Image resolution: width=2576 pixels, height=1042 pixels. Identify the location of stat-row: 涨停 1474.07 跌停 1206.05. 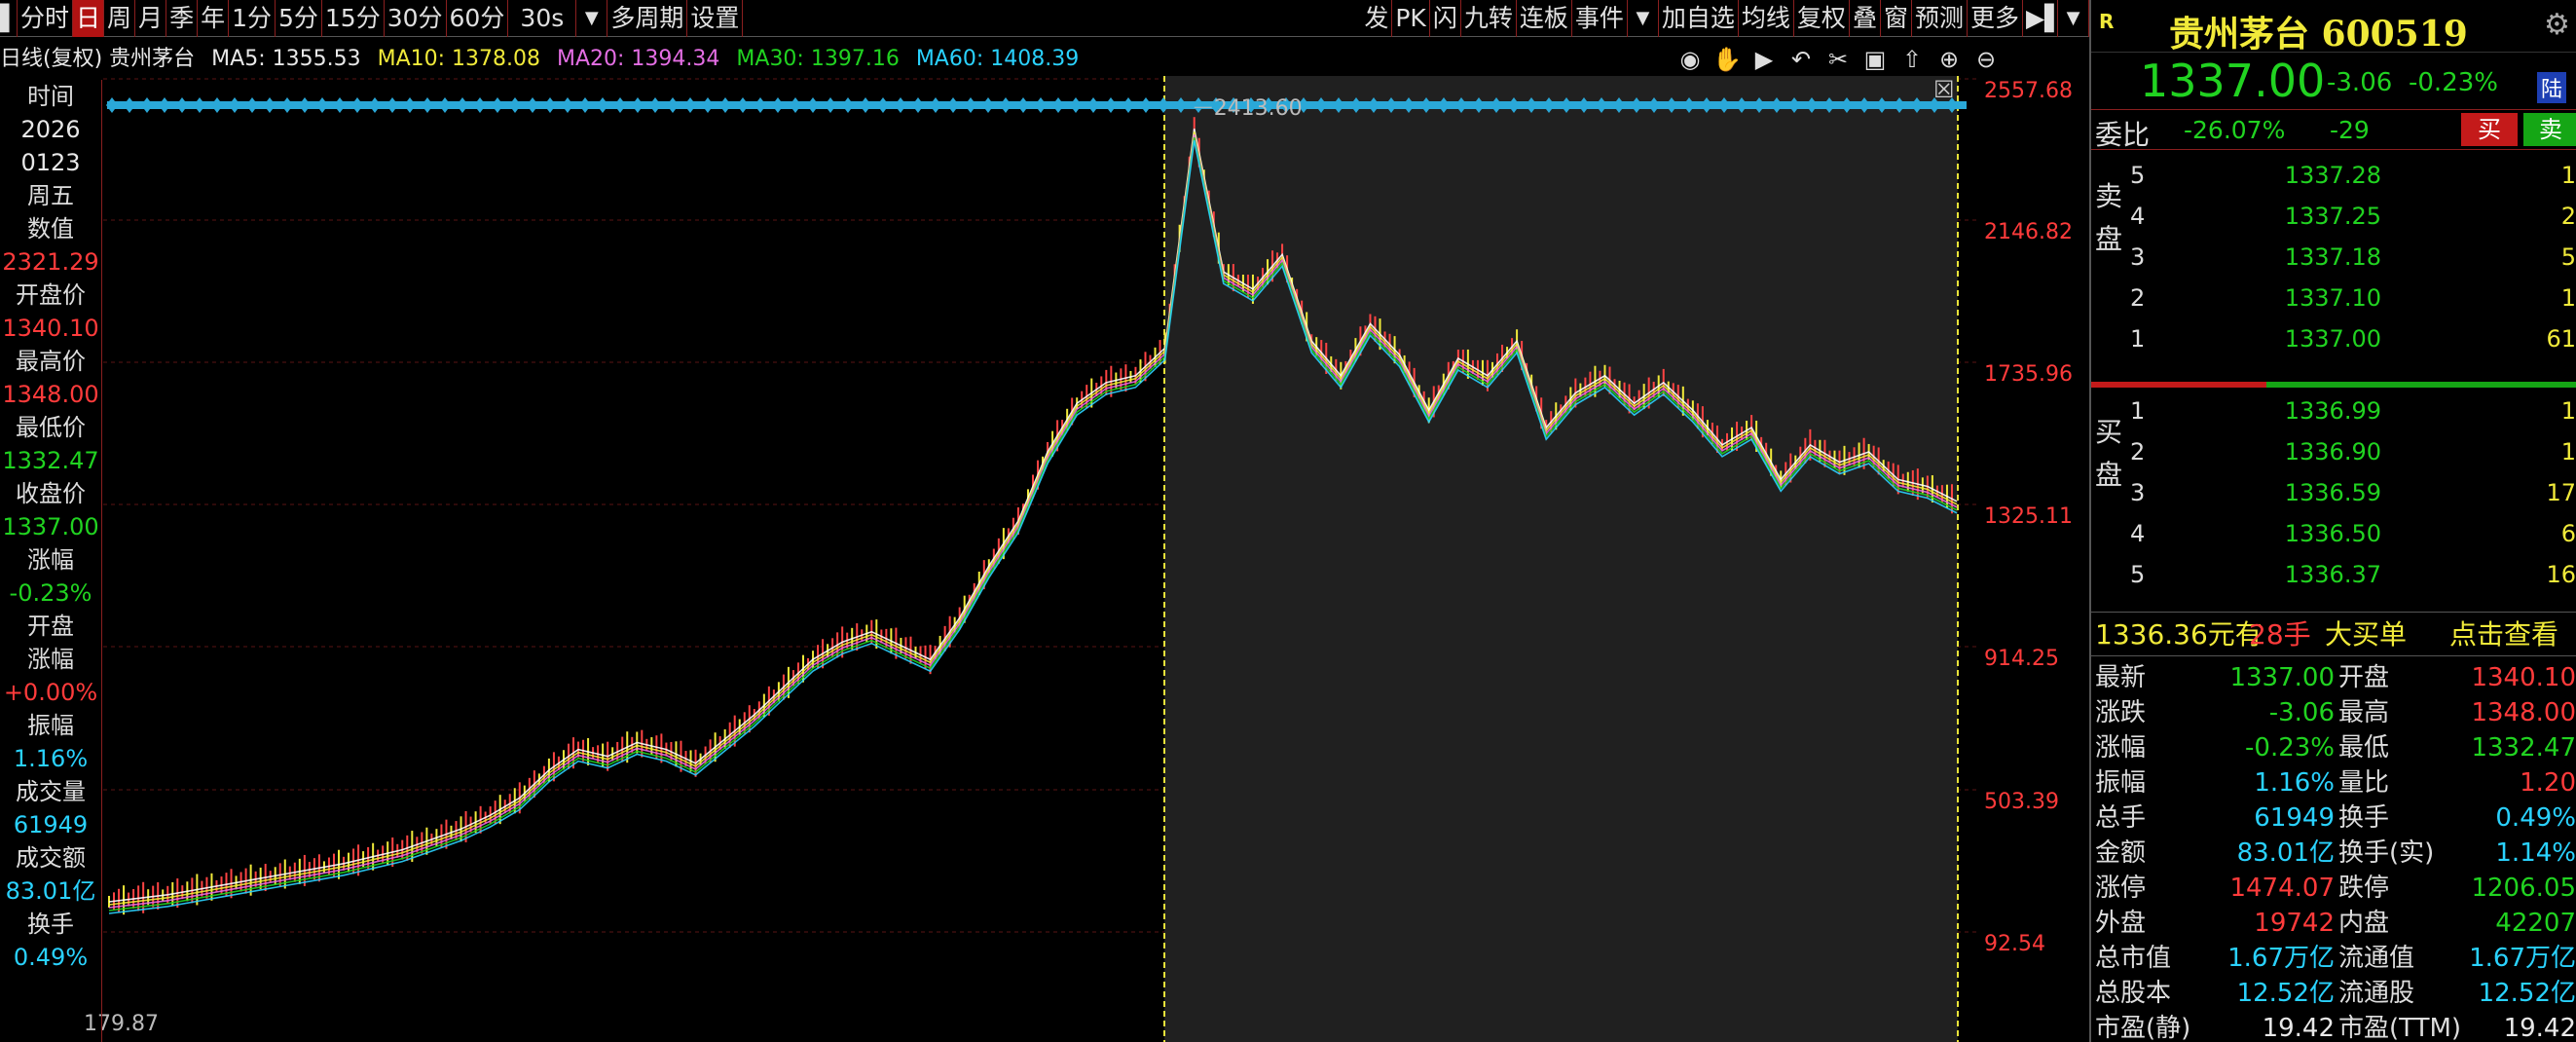
(2333, 889).